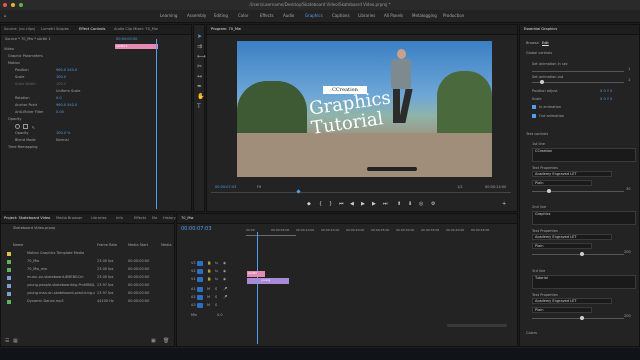  I want to click on workspace-tab: Color, so click(243, 15).